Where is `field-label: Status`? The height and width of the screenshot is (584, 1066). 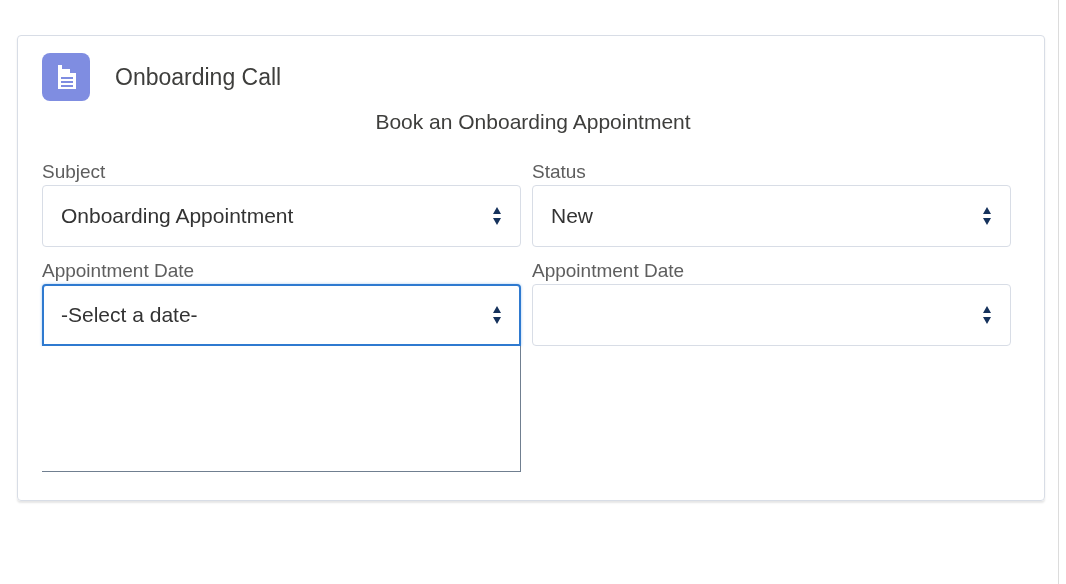 field-label: Status is located at coordinates (559, 172).